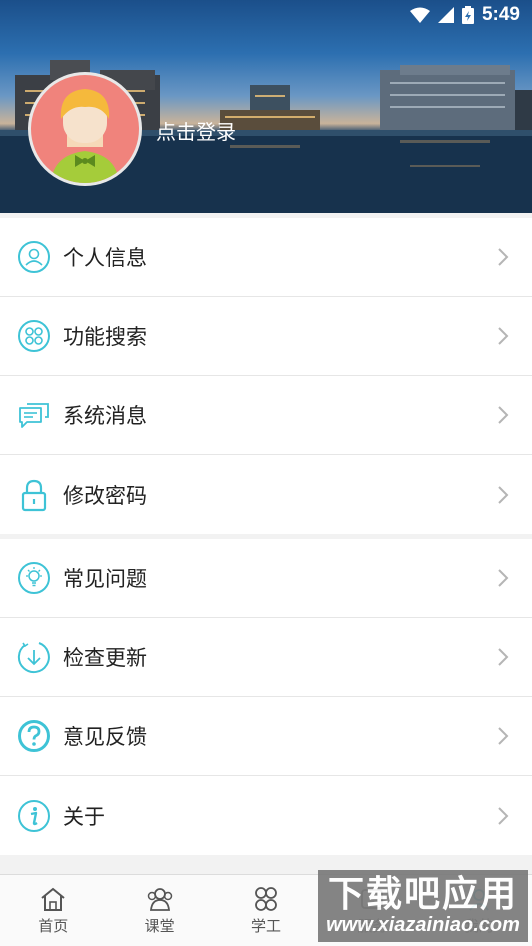 Image resolution: width=532 pixels, height=946 pixels. What do you see at coordinates (105, 416) in the screenshot?
I see `menu-item-label: 系统消息` at bounding box center [105, 416].